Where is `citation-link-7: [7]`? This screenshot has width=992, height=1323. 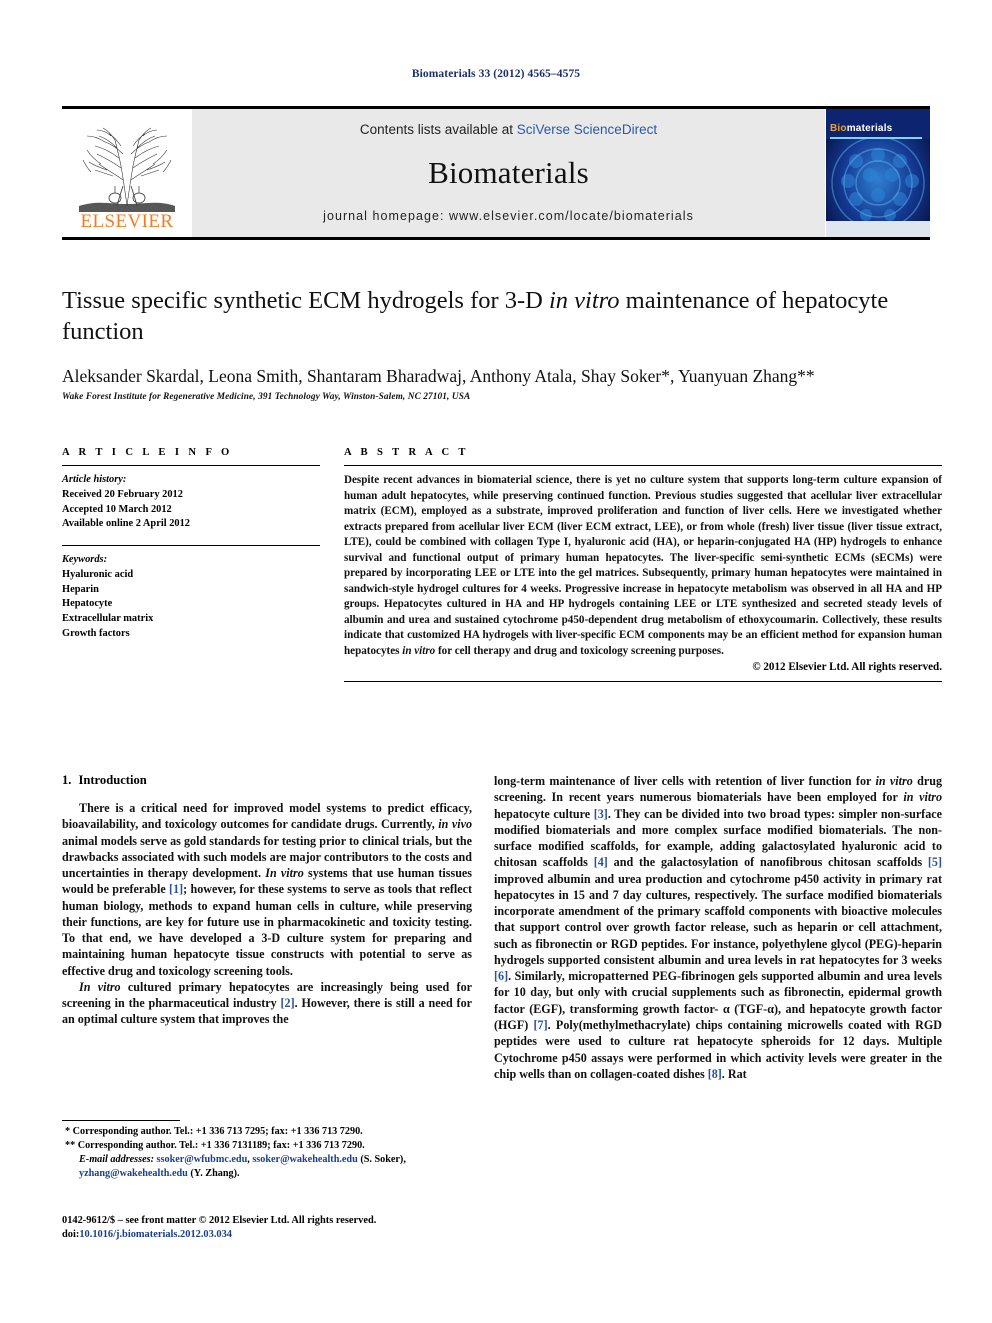
citation-link-7: [7] is located at coordinates (541, 1025).